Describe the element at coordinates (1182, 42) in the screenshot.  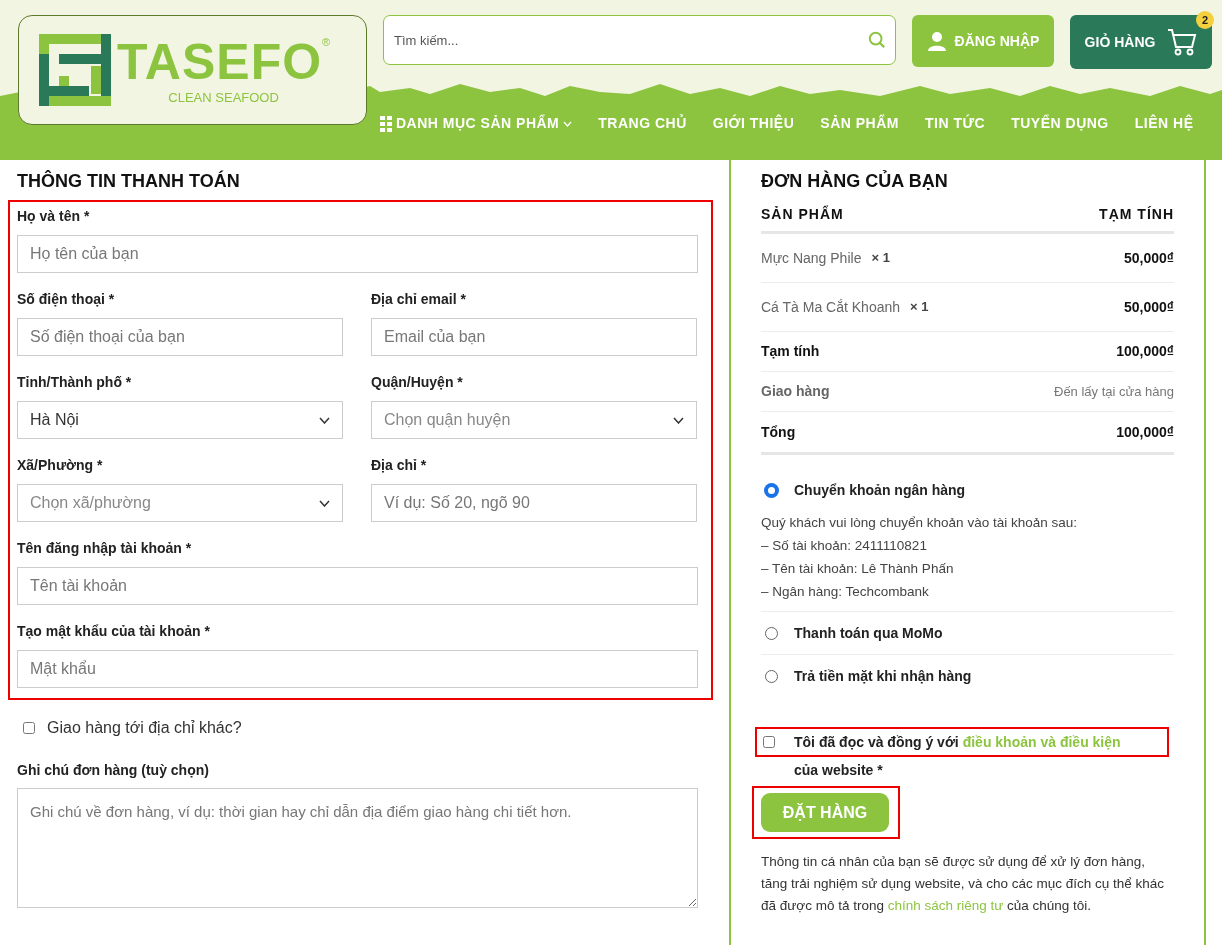
I see `cart-icon` at that location.